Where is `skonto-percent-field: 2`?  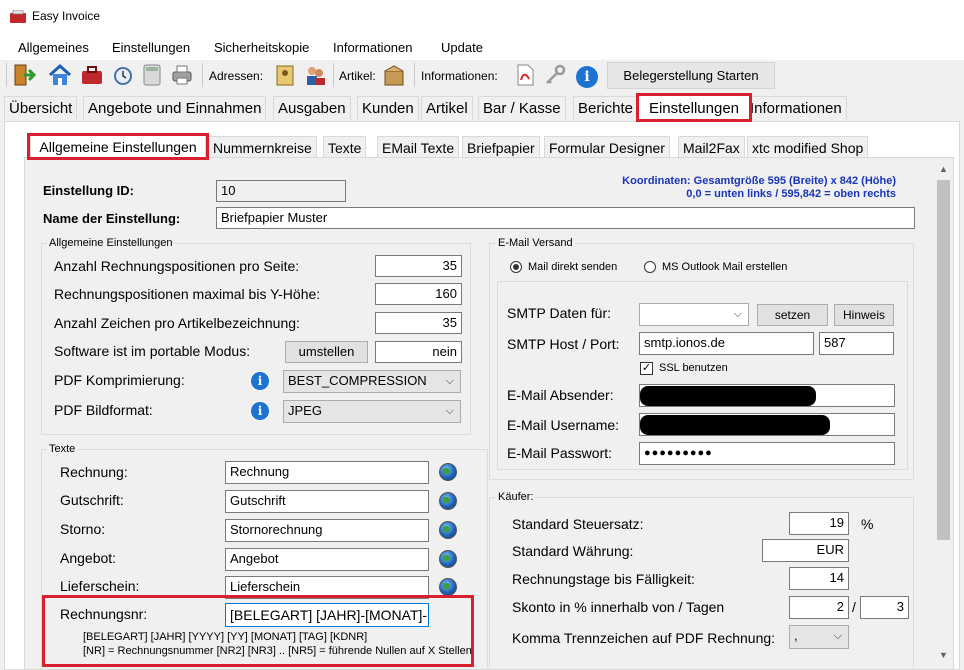 skonto-percent-field: 2 is located at coordinates (819, 607).